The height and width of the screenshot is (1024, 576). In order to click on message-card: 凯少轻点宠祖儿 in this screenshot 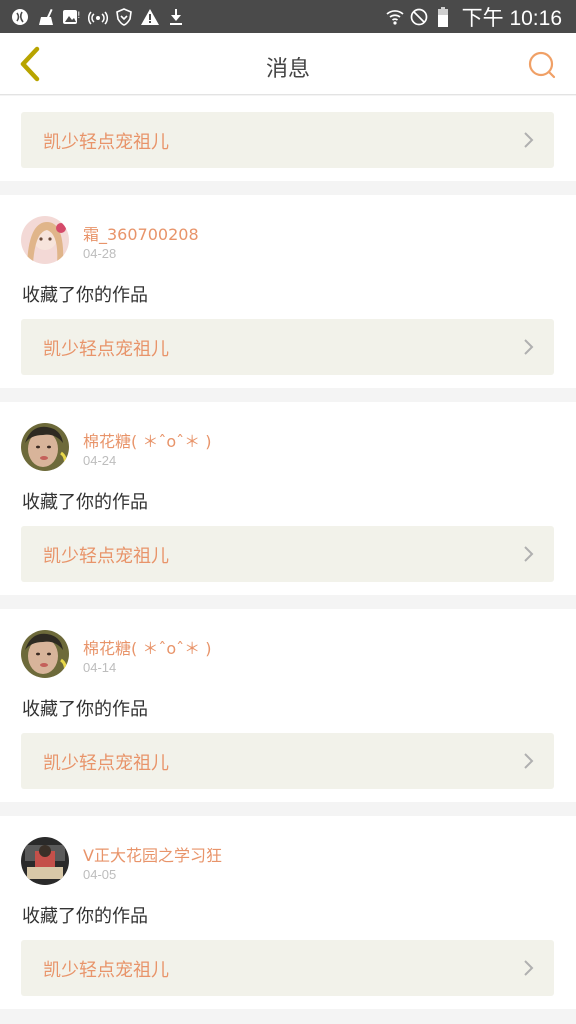, I will do `click(288, 138)`.